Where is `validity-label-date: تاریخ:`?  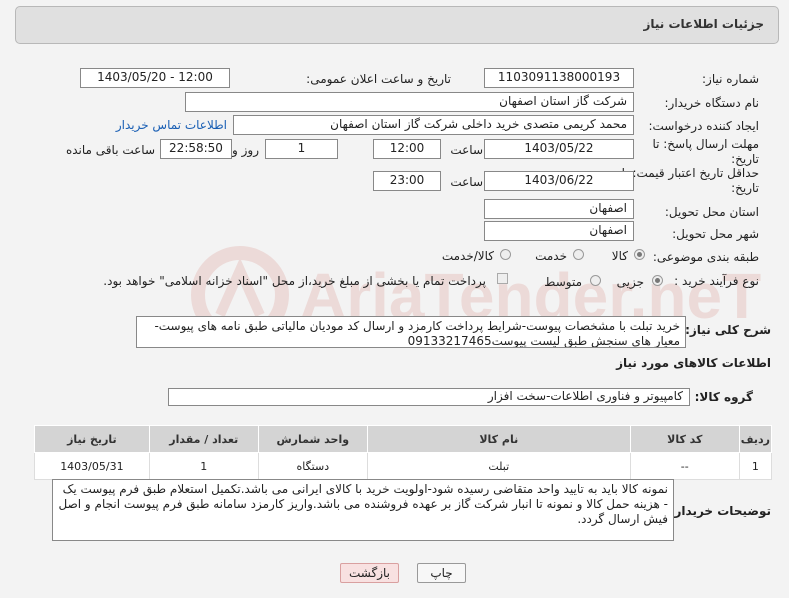 validity-label-date: تاریخ: is located at coordinates (745, 188).